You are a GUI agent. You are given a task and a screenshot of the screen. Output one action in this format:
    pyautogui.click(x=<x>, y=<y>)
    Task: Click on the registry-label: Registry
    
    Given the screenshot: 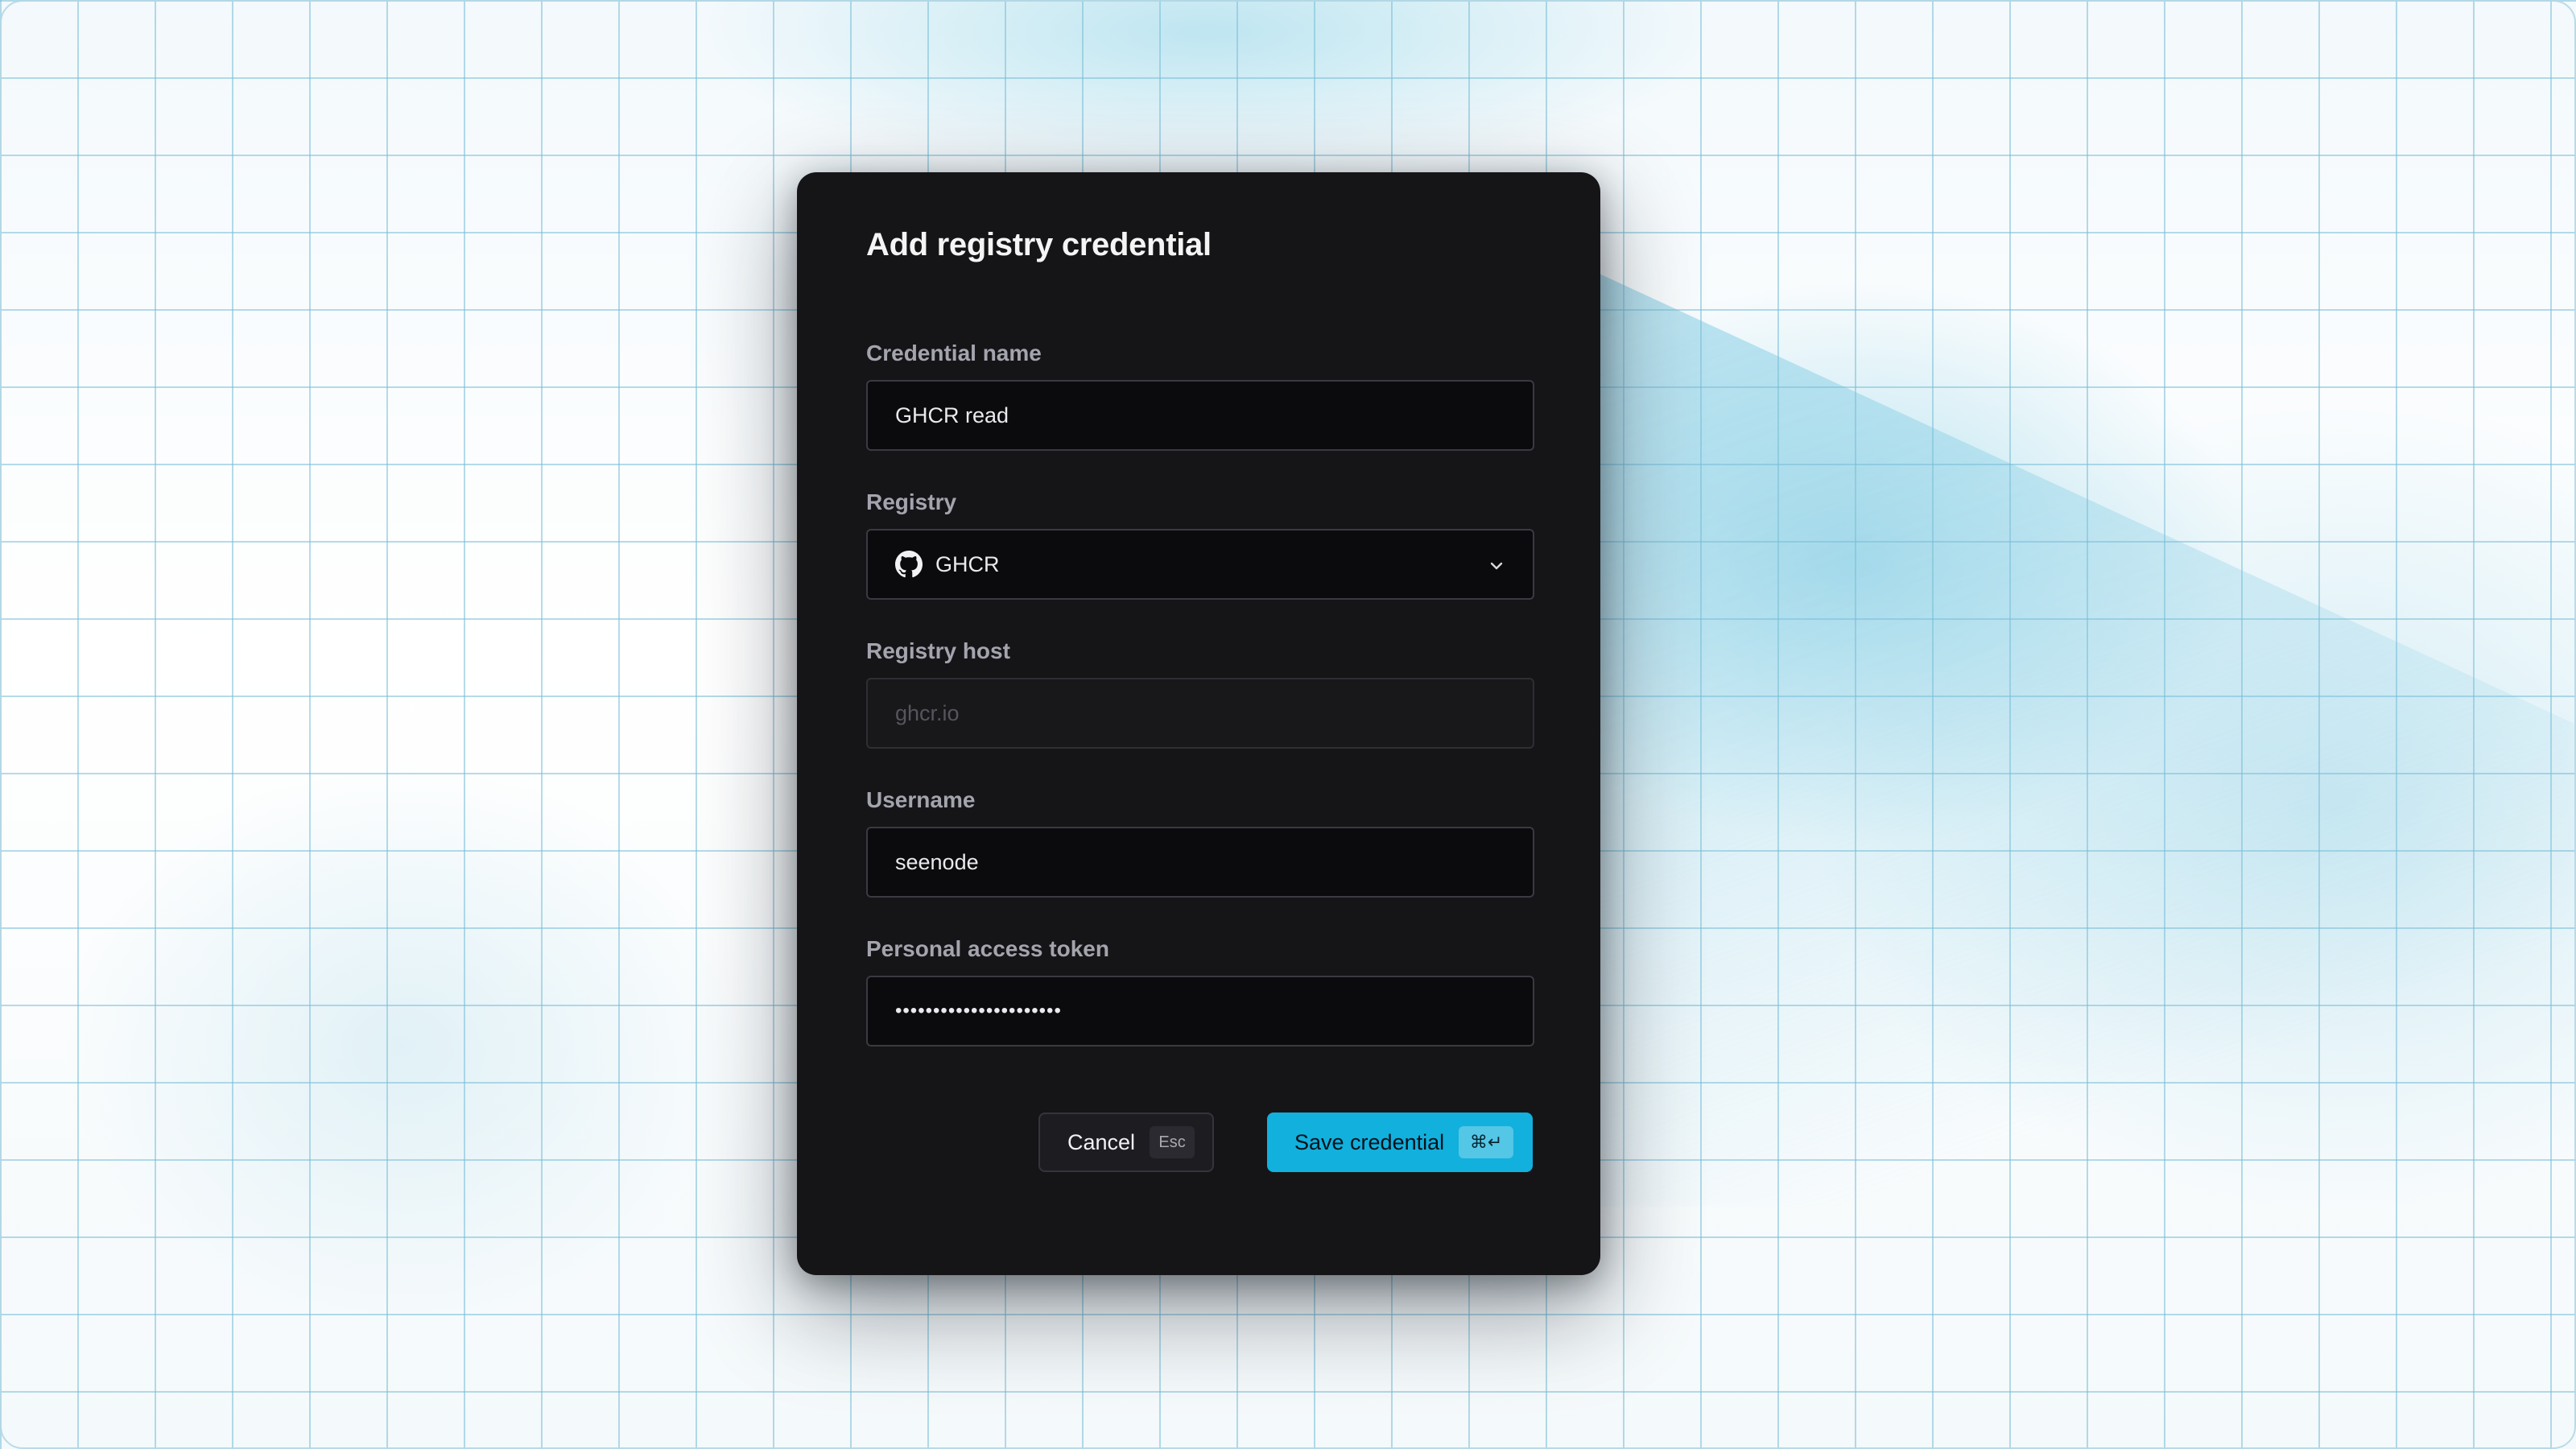 What is the action you would take?
    pyautogui.click(x=911, y=501)
    